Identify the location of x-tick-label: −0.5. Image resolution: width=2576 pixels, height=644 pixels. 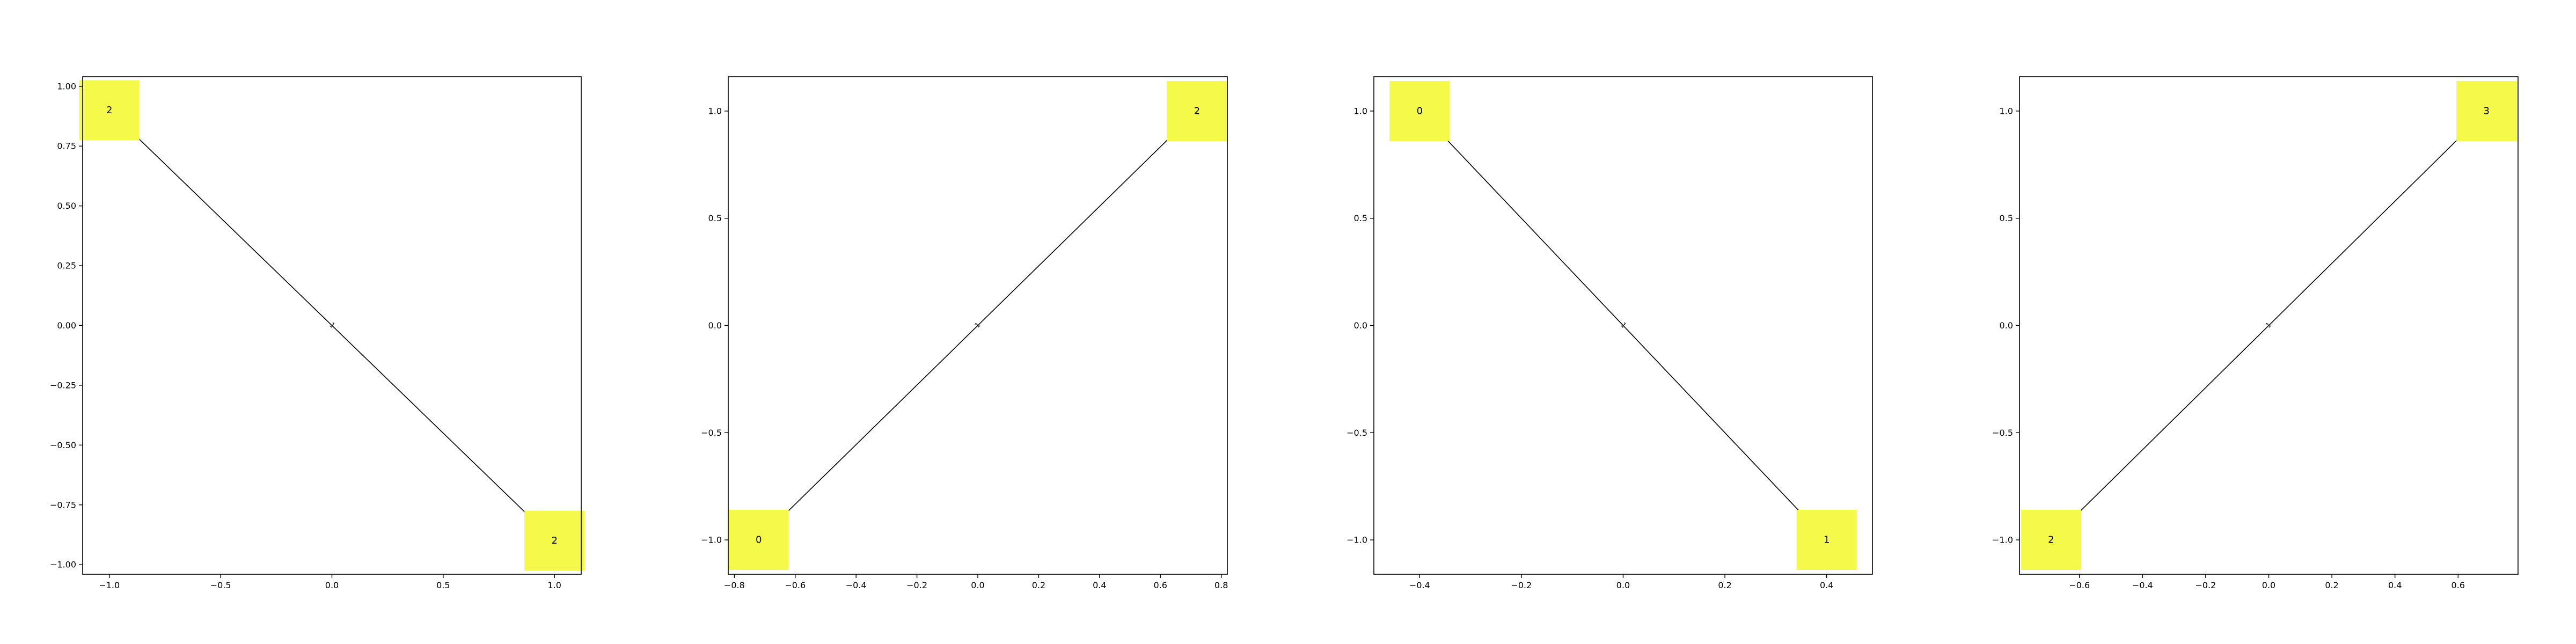
(220, 585).